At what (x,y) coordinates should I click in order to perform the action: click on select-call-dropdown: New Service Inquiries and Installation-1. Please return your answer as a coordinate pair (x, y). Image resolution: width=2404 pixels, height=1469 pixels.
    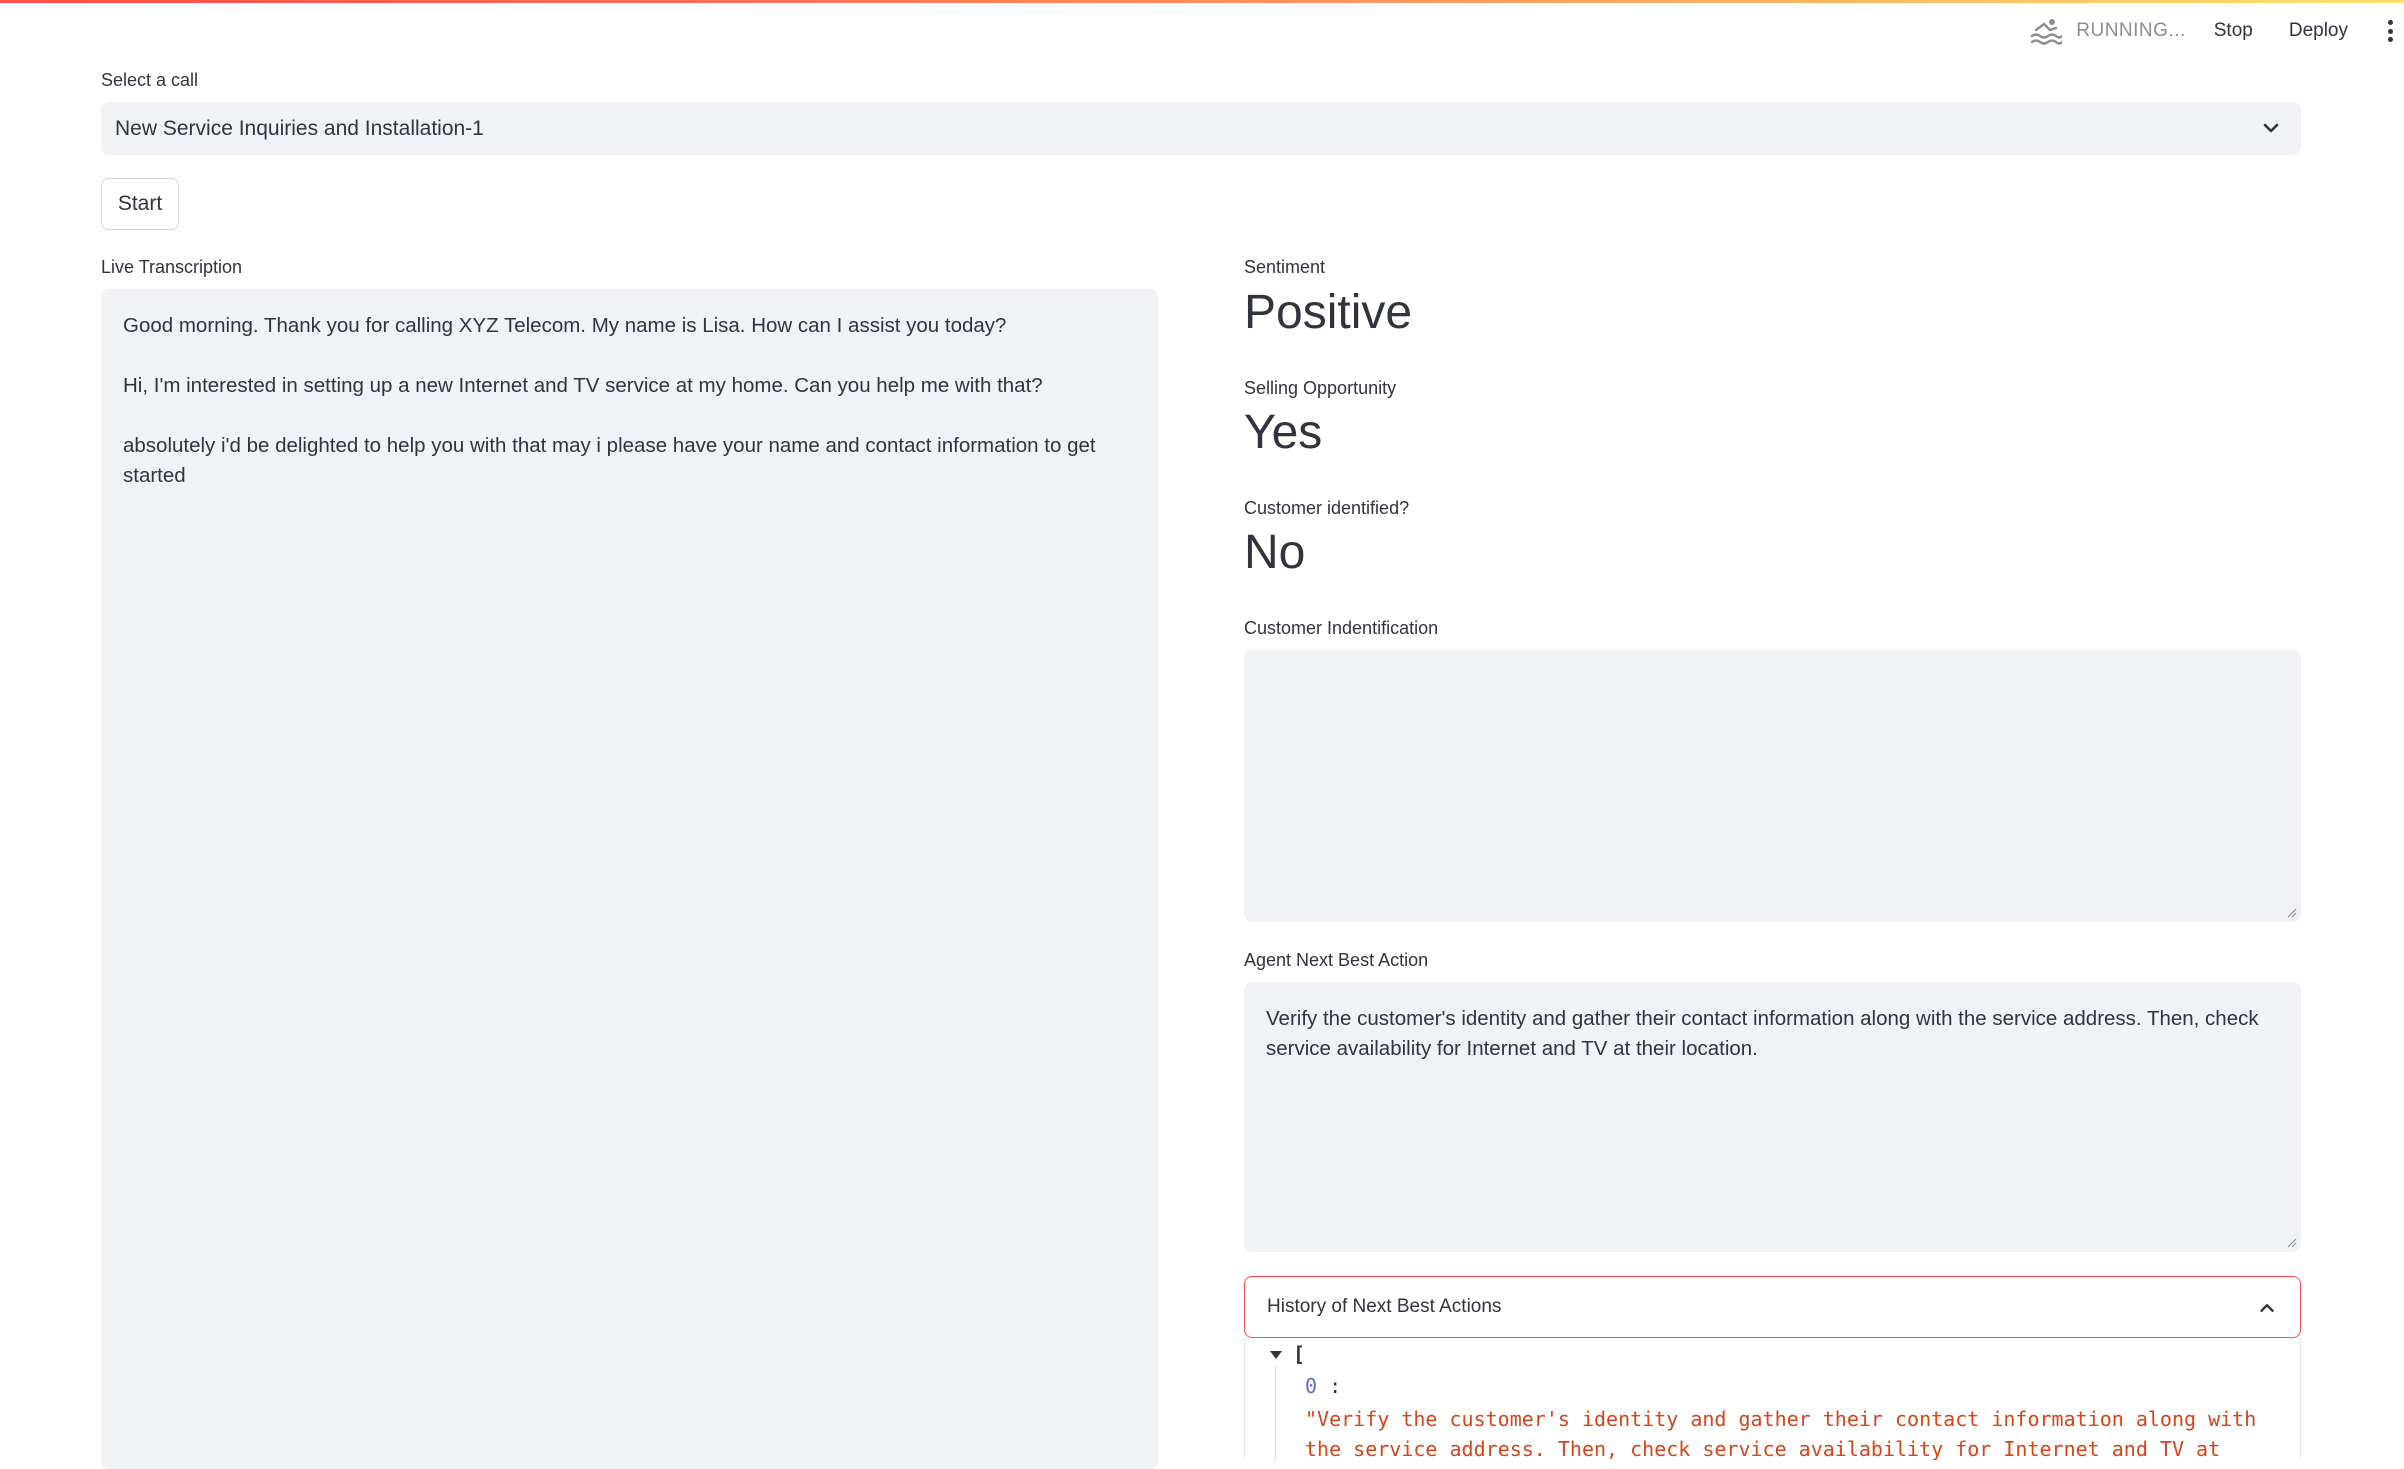
    Looking at the image, I should click on (1201, 128).